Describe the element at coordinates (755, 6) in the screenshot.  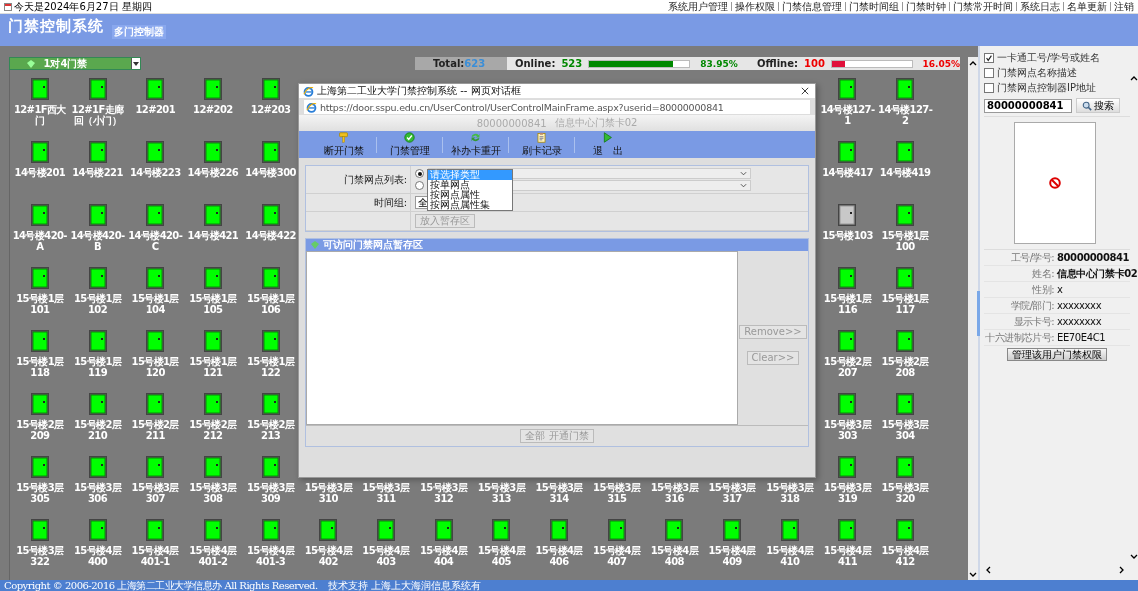
I see `menu-link: 操作权限` at that location.